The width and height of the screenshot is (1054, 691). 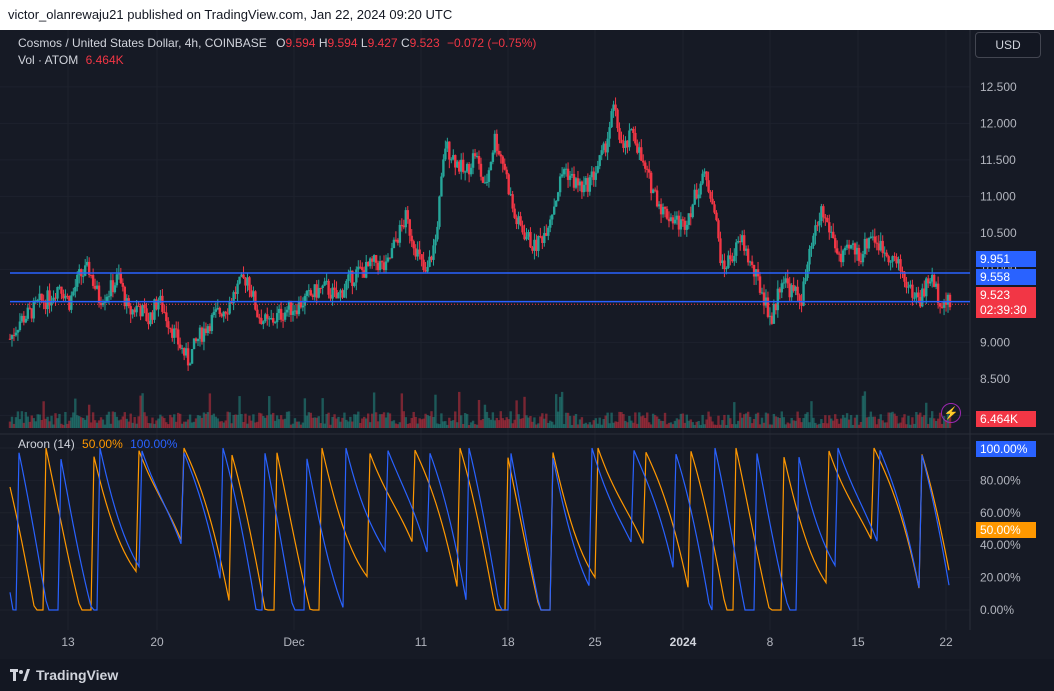 I want to click on aroon-tick-label: 20.00%, so click(x=1000, y=578).